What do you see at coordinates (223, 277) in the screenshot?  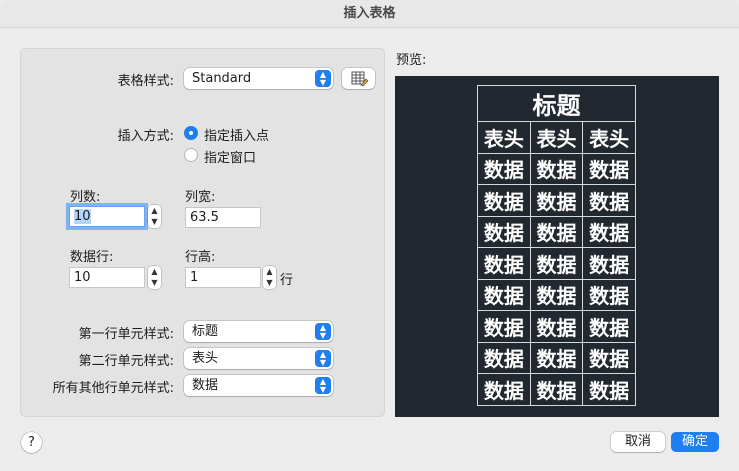 I see `row-height-input: 1` at bounding box center [223, 277].